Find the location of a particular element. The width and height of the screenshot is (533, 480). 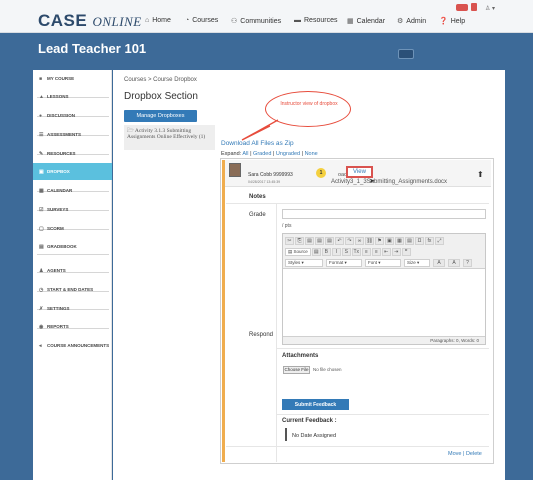

courses-icon: ◔ is located at coordinates (187, 20).